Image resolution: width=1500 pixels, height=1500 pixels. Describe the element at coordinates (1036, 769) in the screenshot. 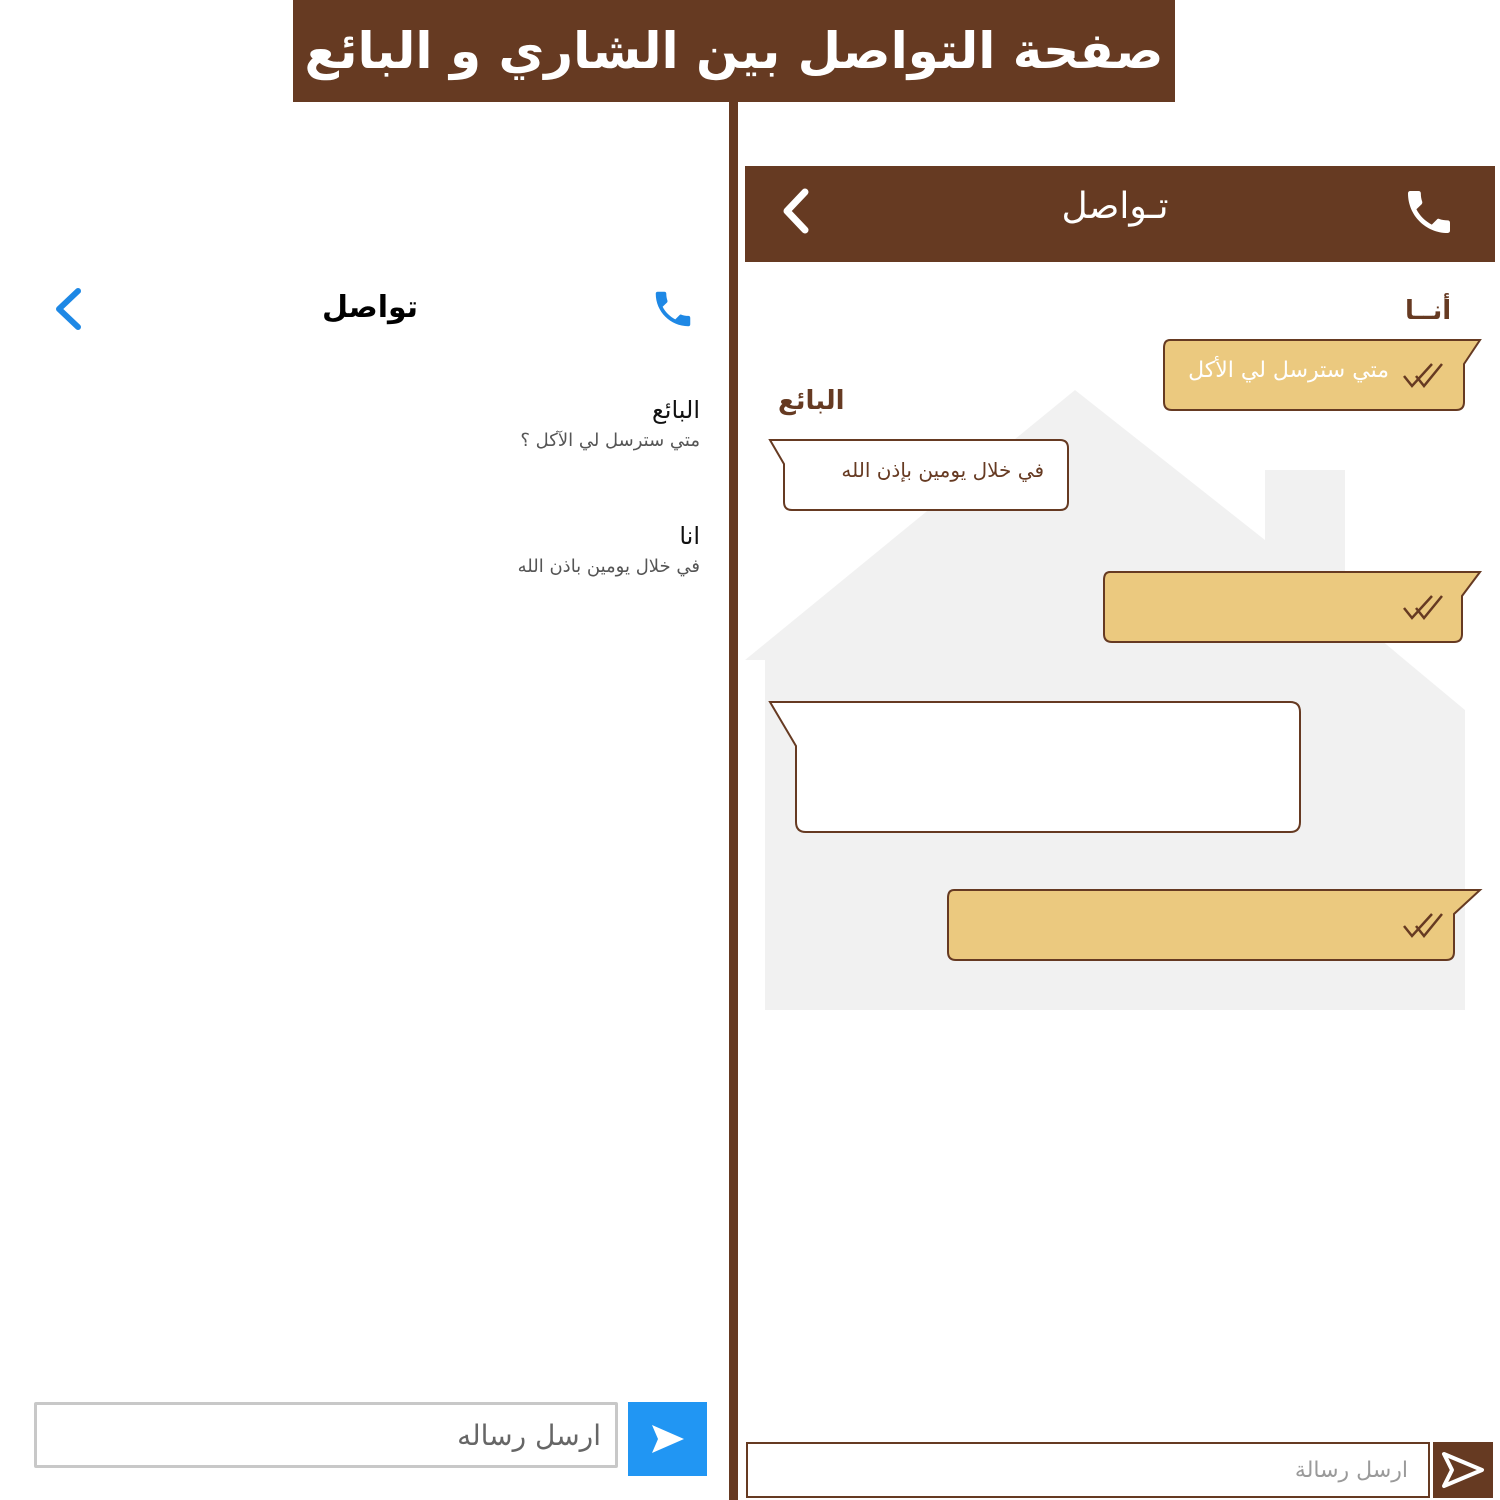

I see `message-bubble-seller` at that location.